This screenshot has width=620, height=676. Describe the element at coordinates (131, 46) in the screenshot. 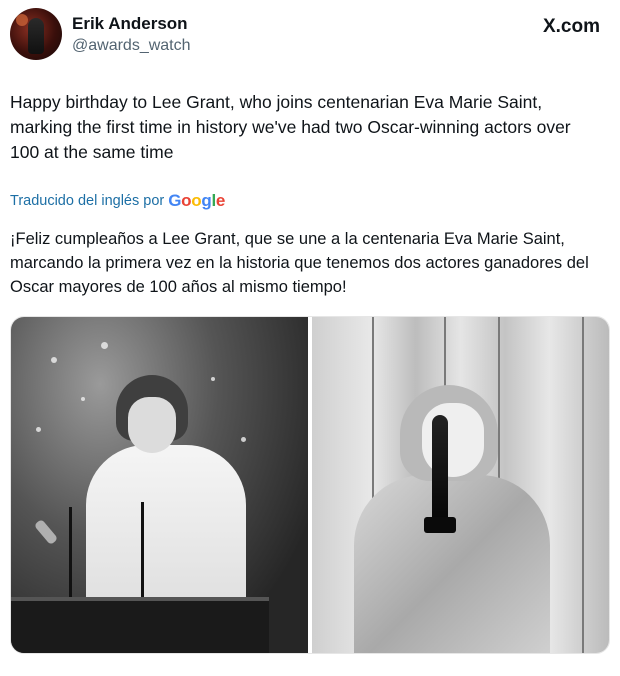

I see `author-handle: @awards_watch` at that location.